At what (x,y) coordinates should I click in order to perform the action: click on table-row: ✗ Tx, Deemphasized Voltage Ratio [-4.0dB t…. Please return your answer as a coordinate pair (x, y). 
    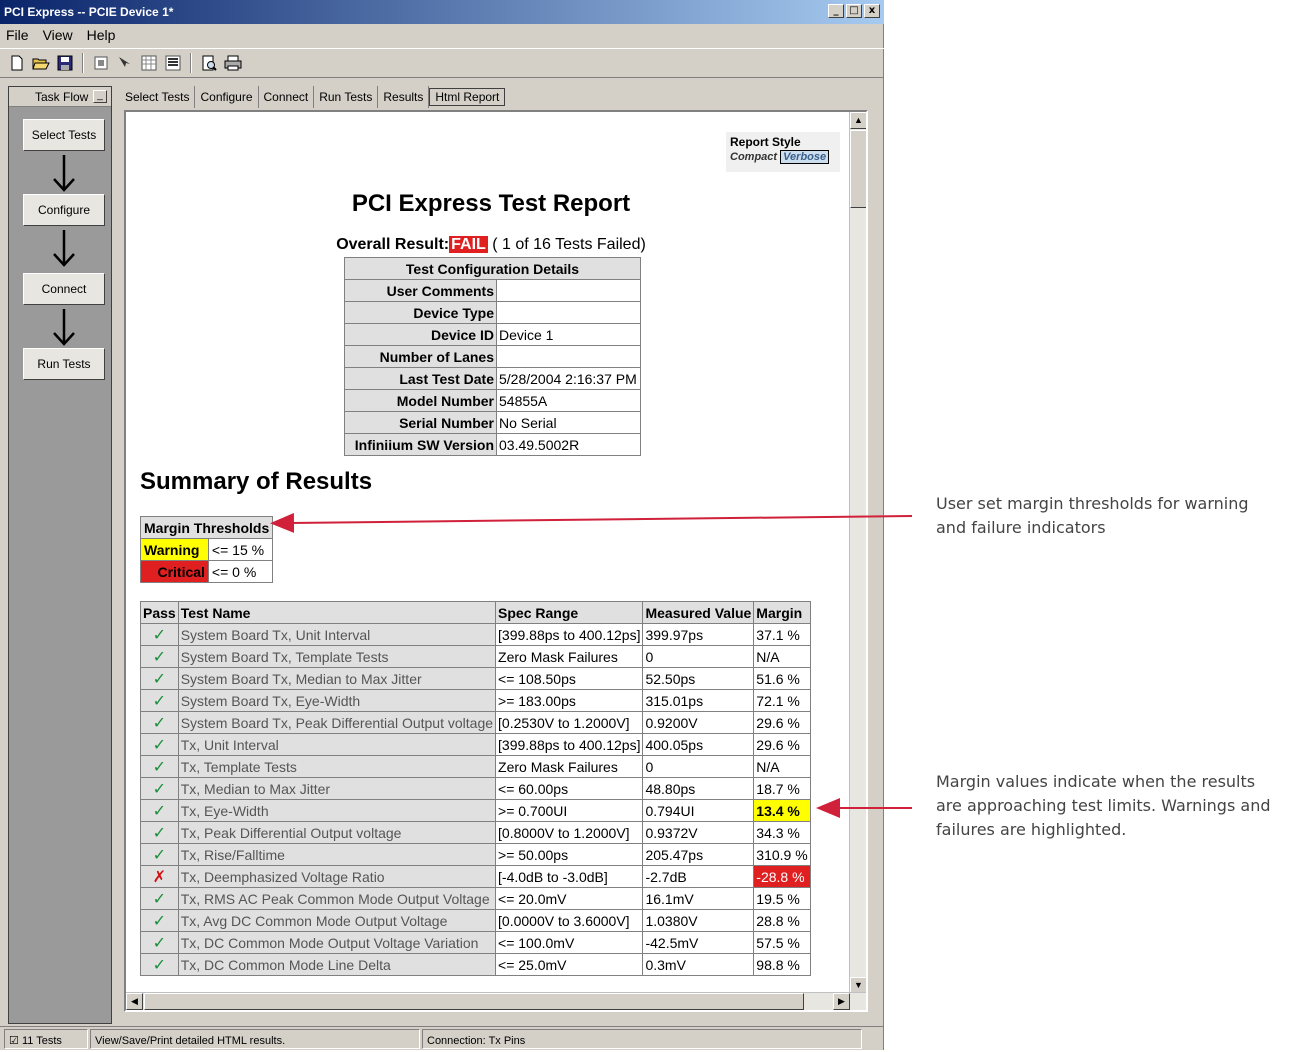
    Looking at the image, I should click on (475, 876).